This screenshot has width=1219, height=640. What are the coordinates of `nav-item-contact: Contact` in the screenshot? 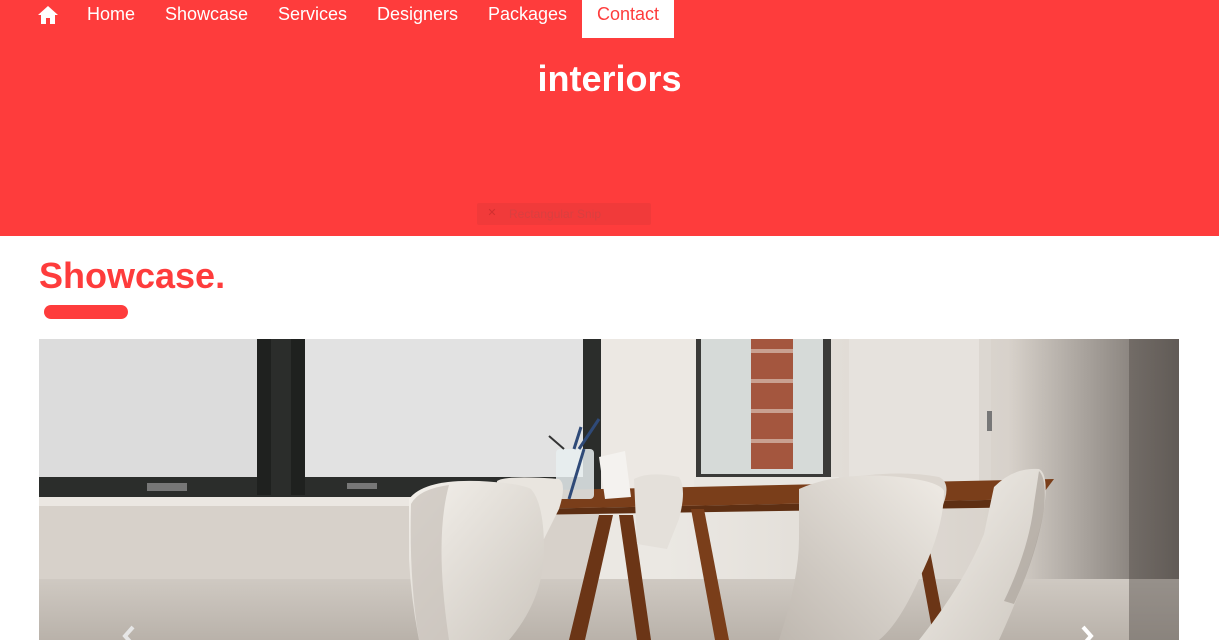 It's located at (628, 19).